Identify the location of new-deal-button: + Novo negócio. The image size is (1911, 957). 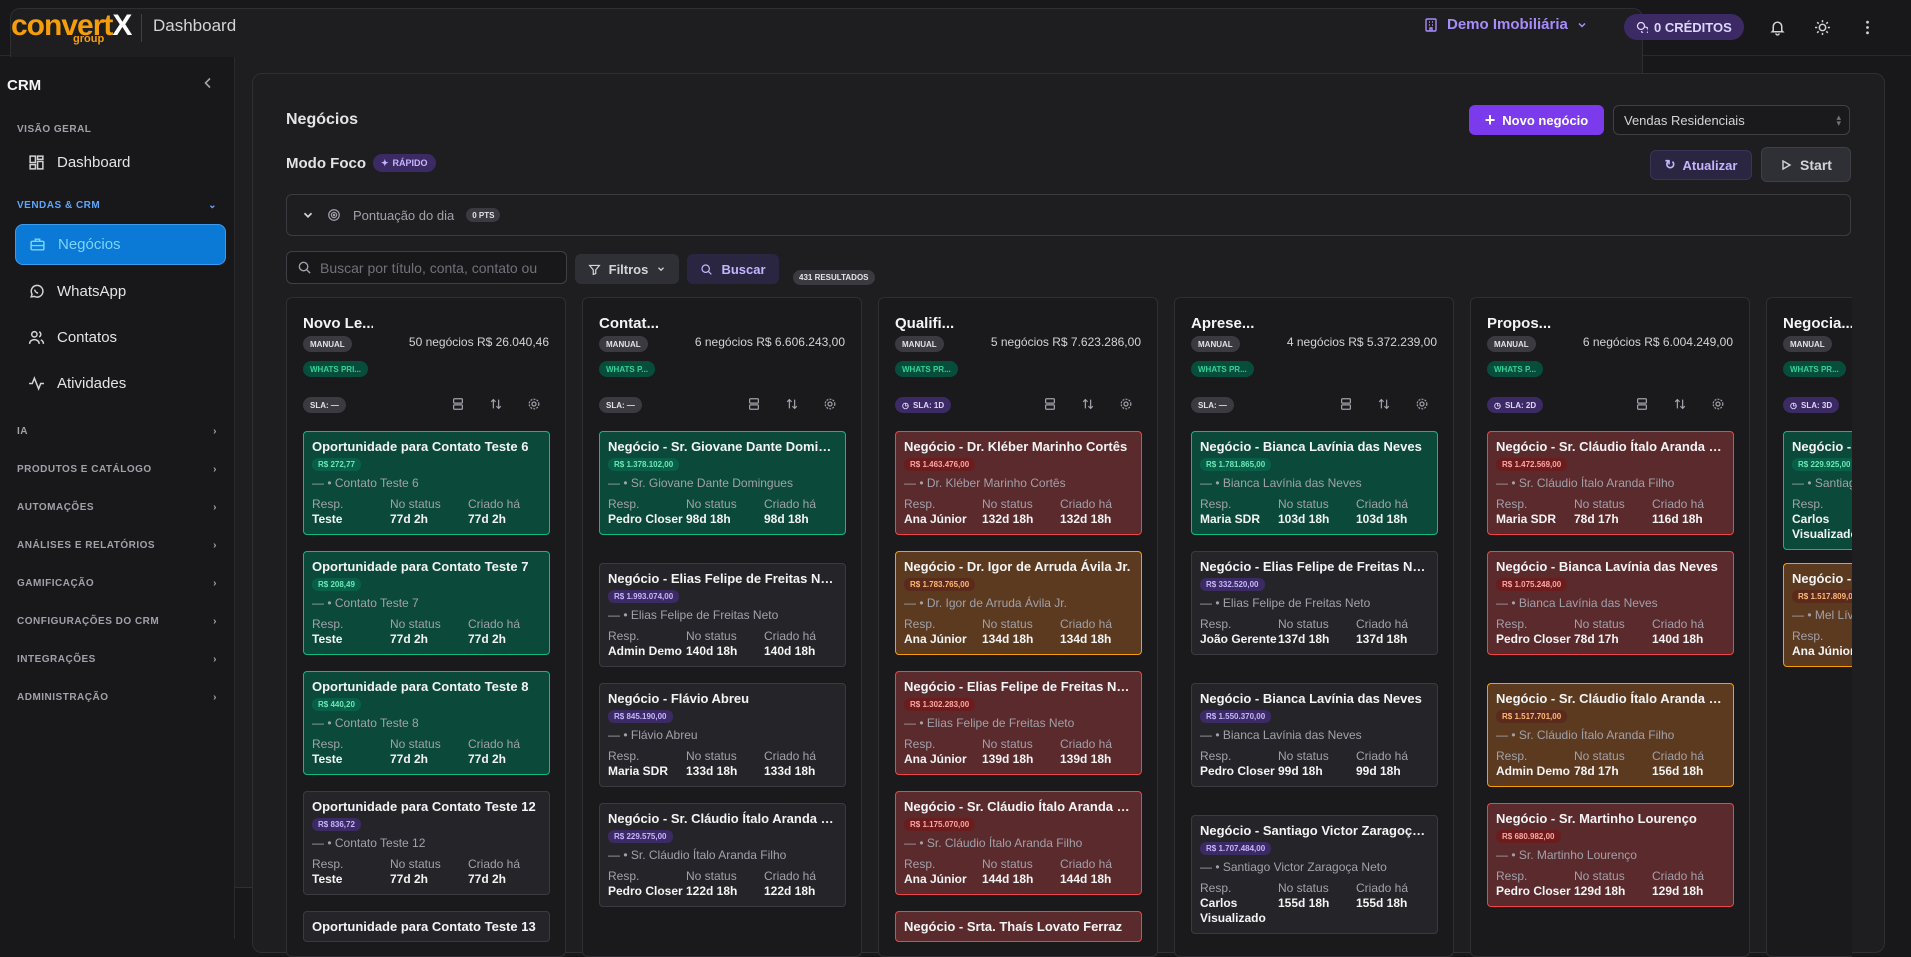
(1536, 120).